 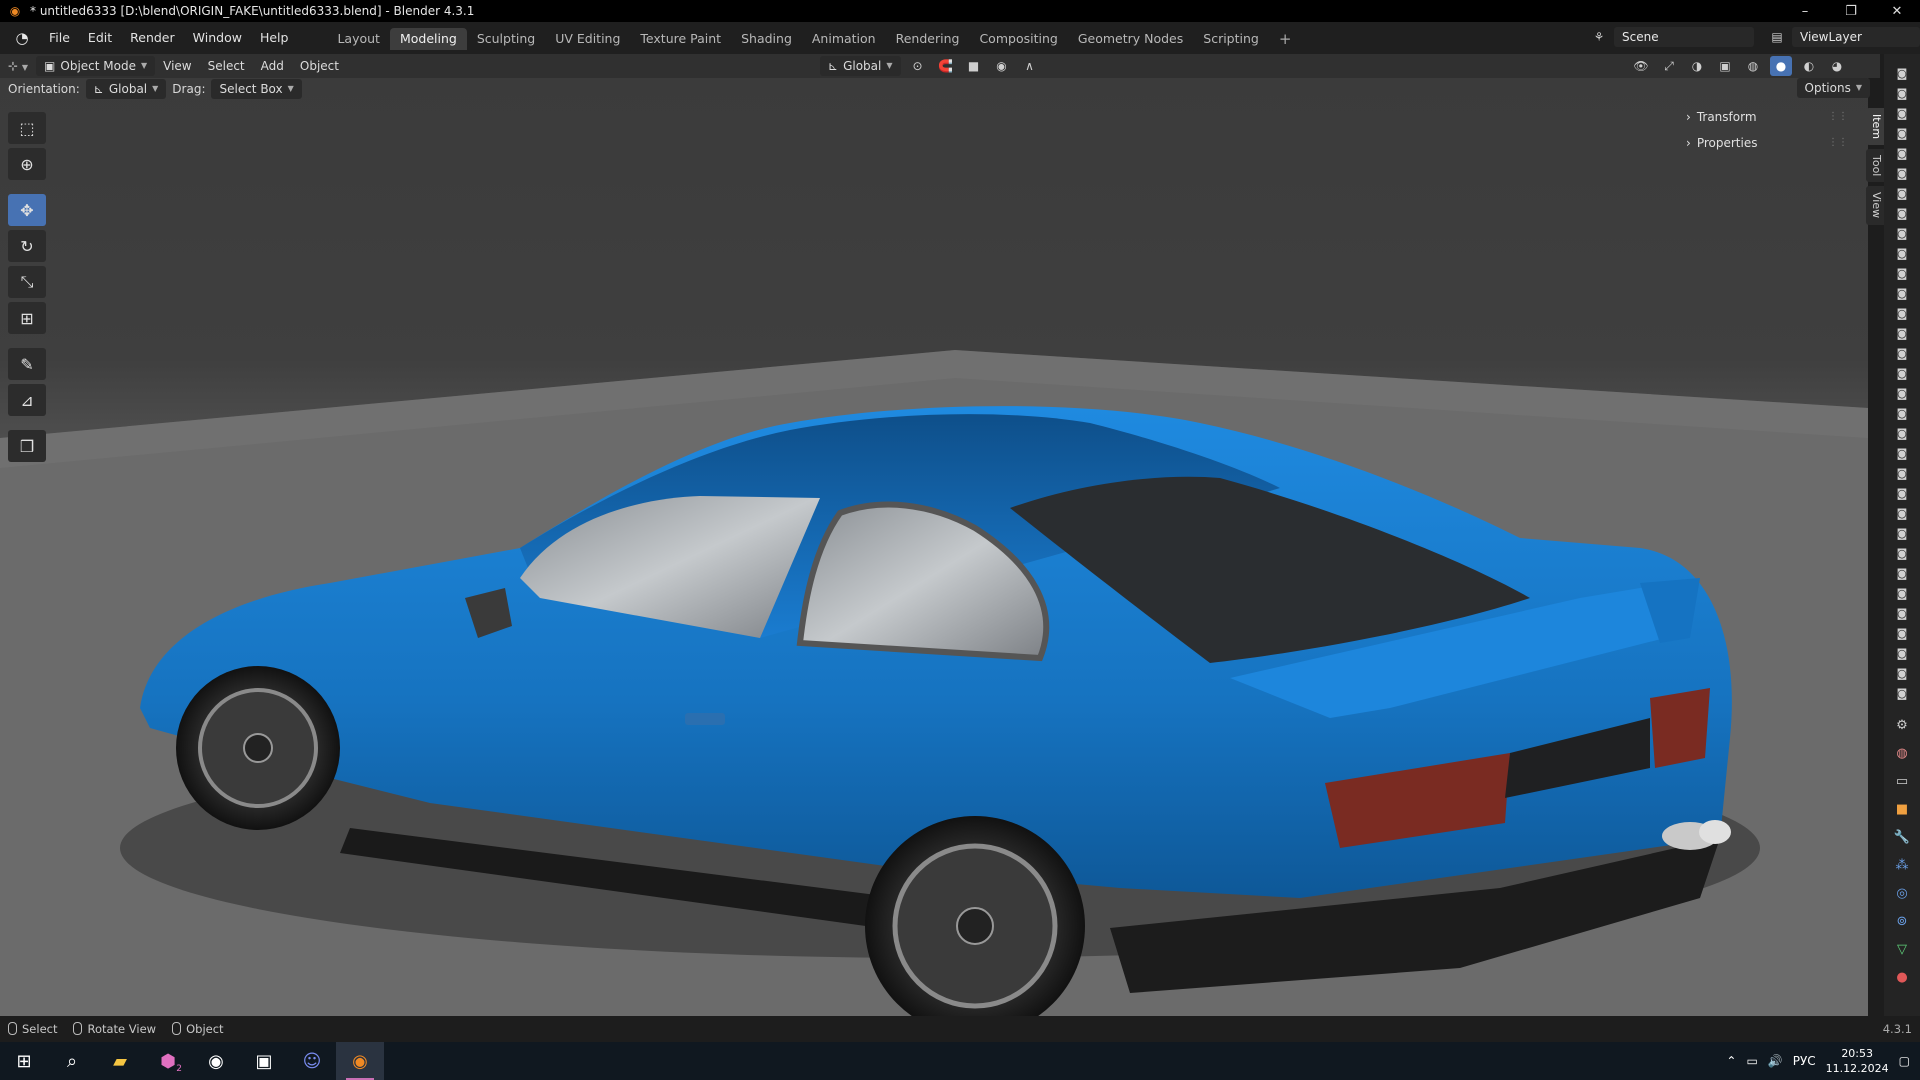 What do you see at coordinates (918, 66) in the screenshot?
I see `pivot-icon: ⊙` at bounding box center [918, 66].